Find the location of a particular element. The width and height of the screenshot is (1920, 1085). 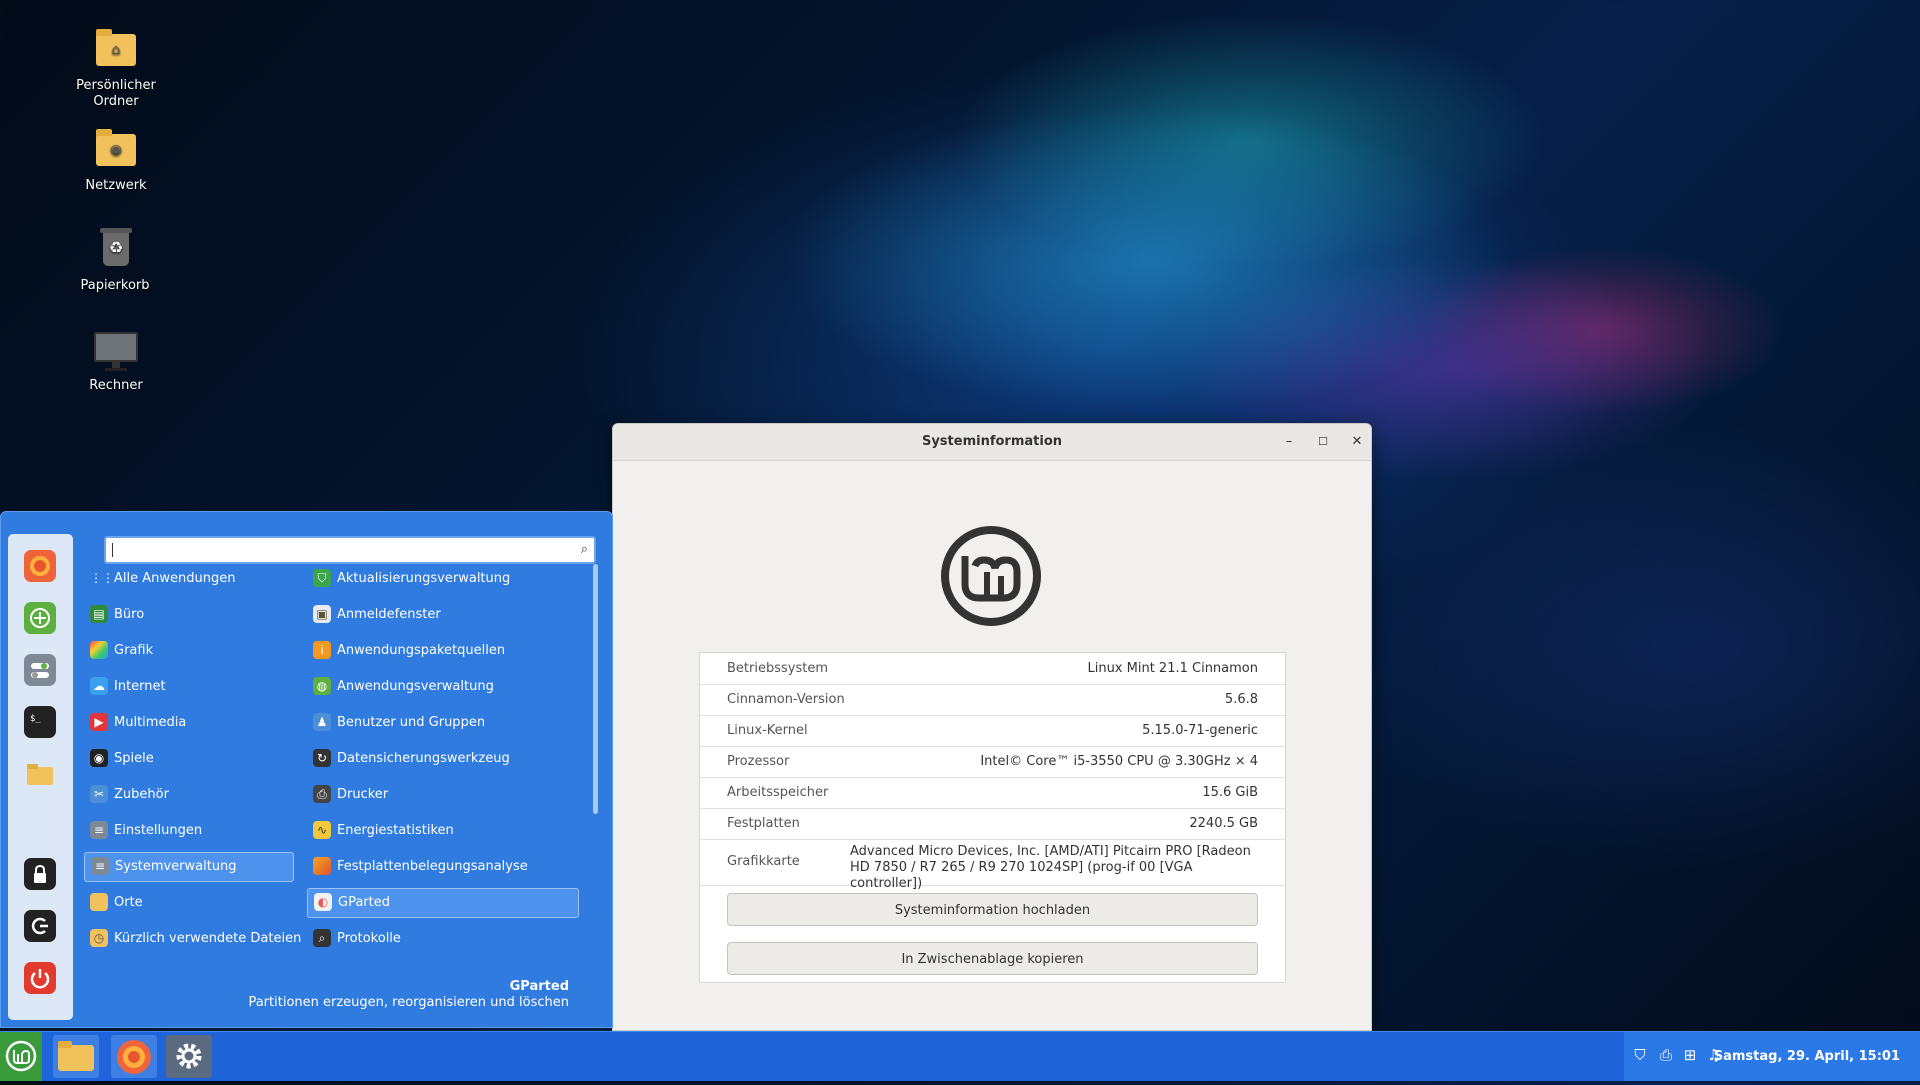

app-label: Anwendungsverwaltung is located at coordinates (415, 686).